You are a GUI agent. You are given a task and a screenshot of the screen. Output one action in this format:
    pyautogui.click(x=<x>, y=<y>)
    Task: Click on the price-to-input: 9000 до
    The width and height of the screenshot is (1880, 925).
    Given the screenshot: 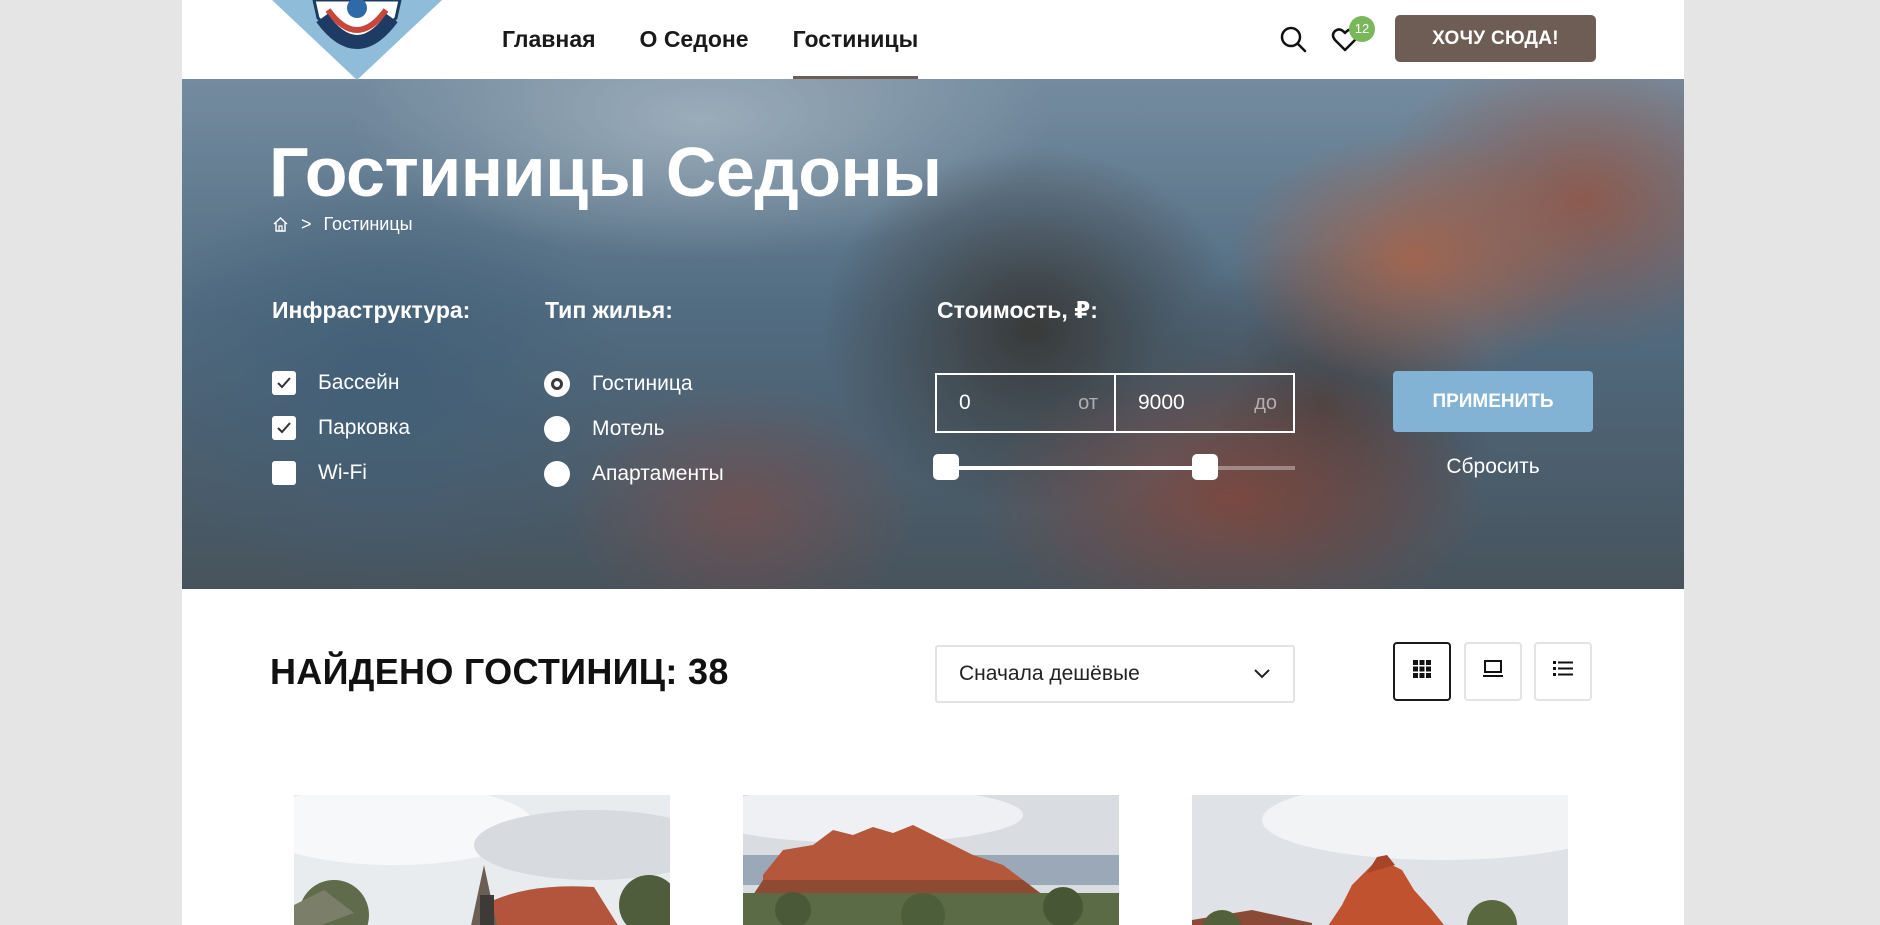 What is the action you would take?
    pyautogui.click(x=1204, y=403)
    